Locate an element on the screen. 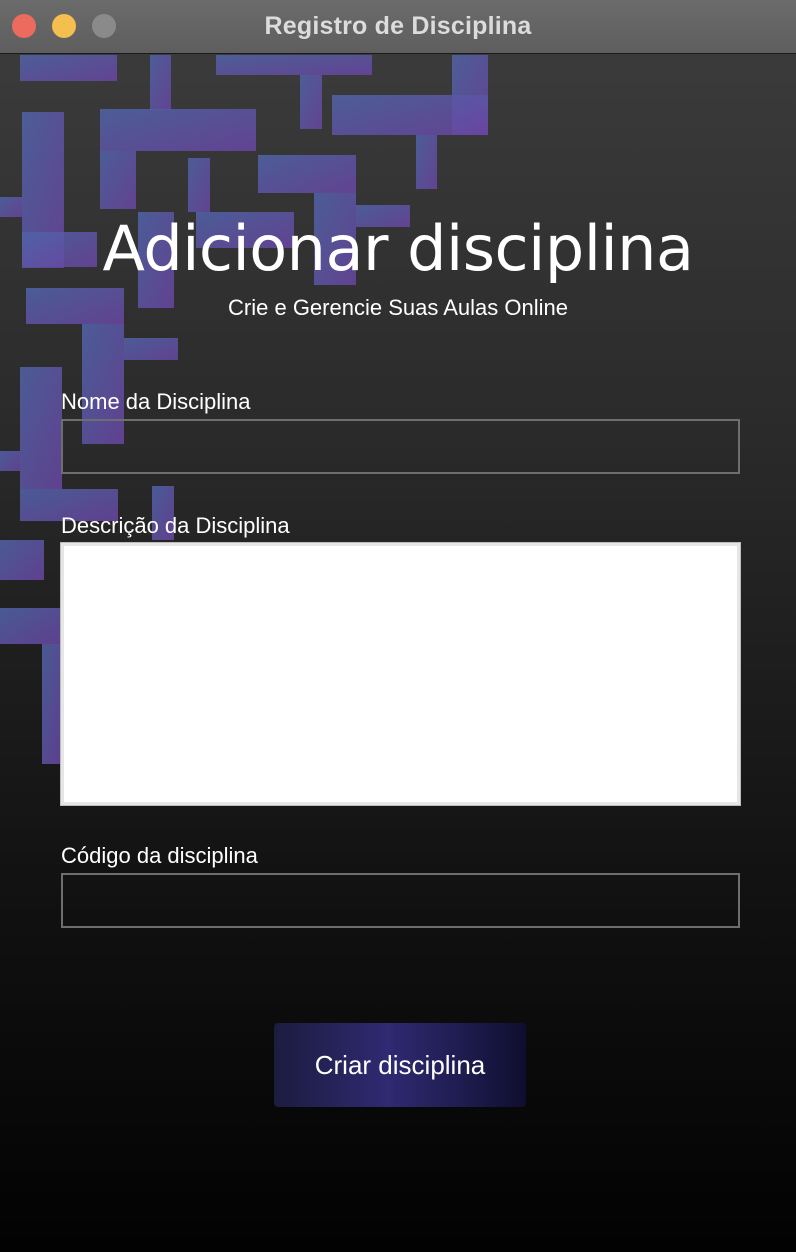 The width and height of the screenshot is (796, 1252). page-title: Adicionar disciplina is located at coordinates (398, 248).